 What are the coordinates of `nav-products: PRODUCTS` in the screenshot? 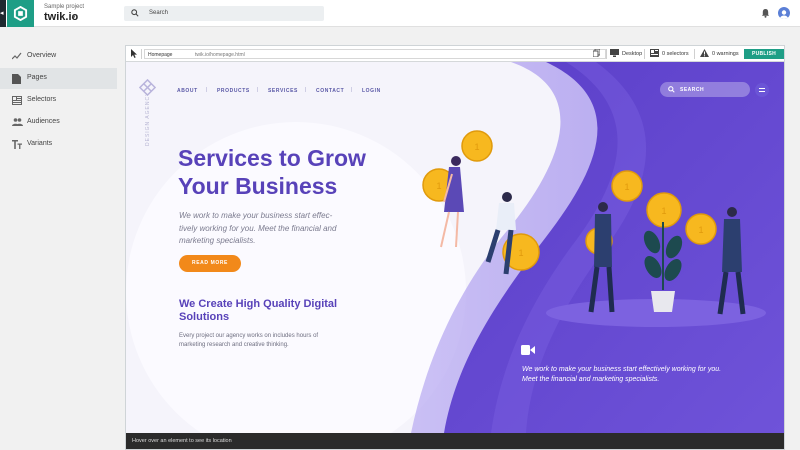 It's located at (233, 91).